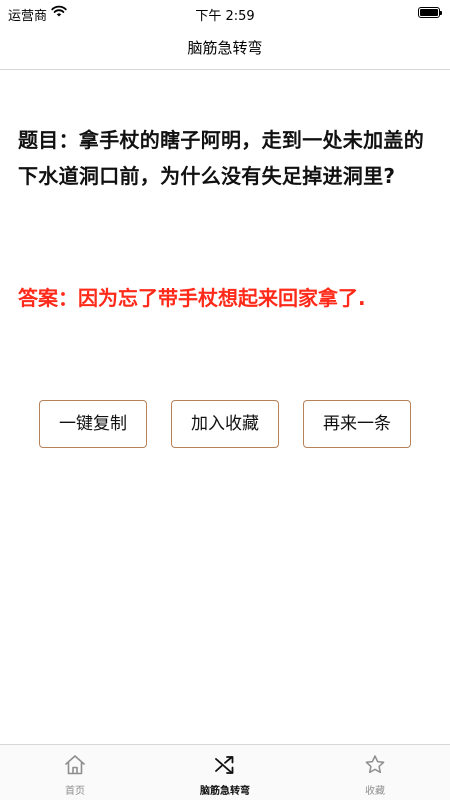 This screenshot has width=450, height=800. I want to click on tab-riddles: 脑筋急转弯, so click(225, 772).